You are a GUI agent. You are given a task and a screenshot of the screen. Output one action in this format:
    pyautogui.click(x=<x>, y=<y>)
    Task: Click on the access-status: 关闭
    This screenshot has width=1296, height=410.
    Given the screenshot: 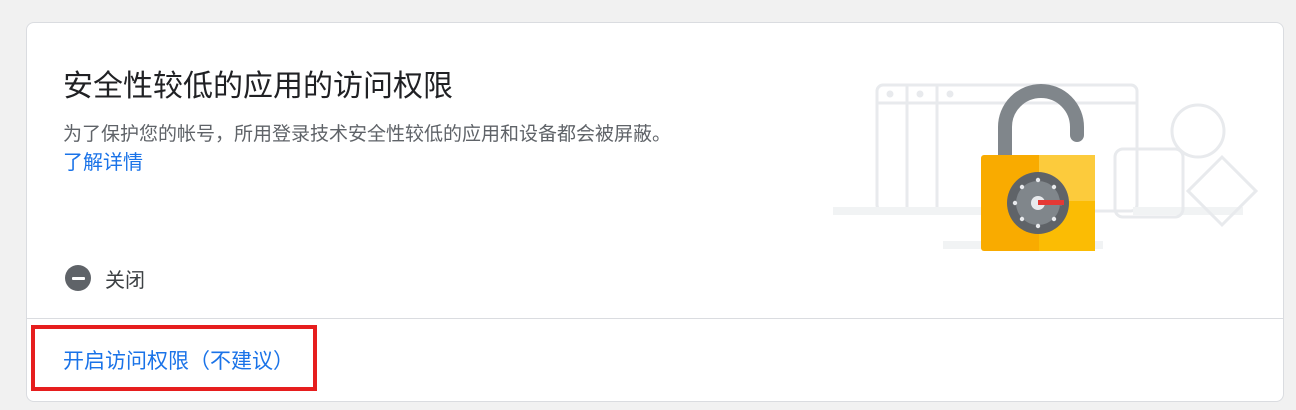 What is the action you would take?
    pyautogui.click(x=105, y=278)
    